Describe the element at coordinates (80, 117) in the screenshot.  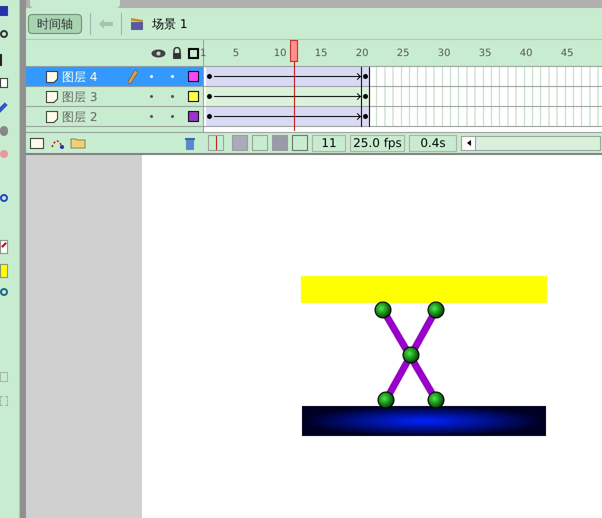
I see `layer-name: 图层 2` at that location.